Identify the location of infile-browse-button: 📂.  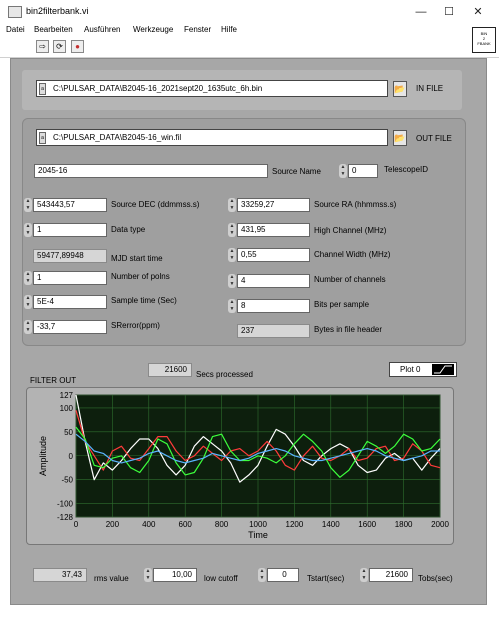
(400, 89).